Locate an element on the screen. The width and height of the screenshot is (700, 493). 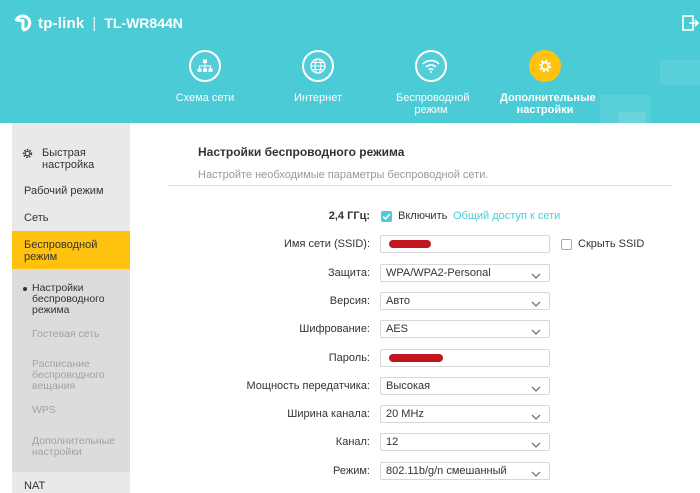
sidebar-subitem-wireless-settings: Настройки беспроводного режима is located at coordinates (67, 299).